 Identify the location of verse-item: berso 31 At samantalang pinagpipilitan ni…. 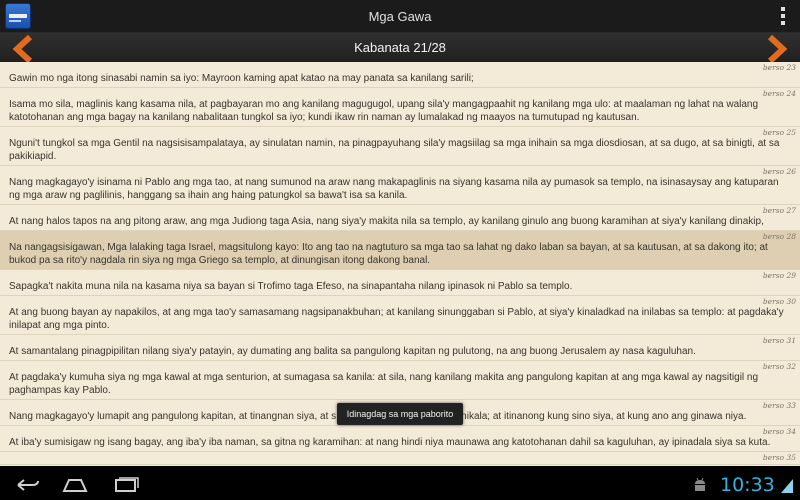
(400, 348).